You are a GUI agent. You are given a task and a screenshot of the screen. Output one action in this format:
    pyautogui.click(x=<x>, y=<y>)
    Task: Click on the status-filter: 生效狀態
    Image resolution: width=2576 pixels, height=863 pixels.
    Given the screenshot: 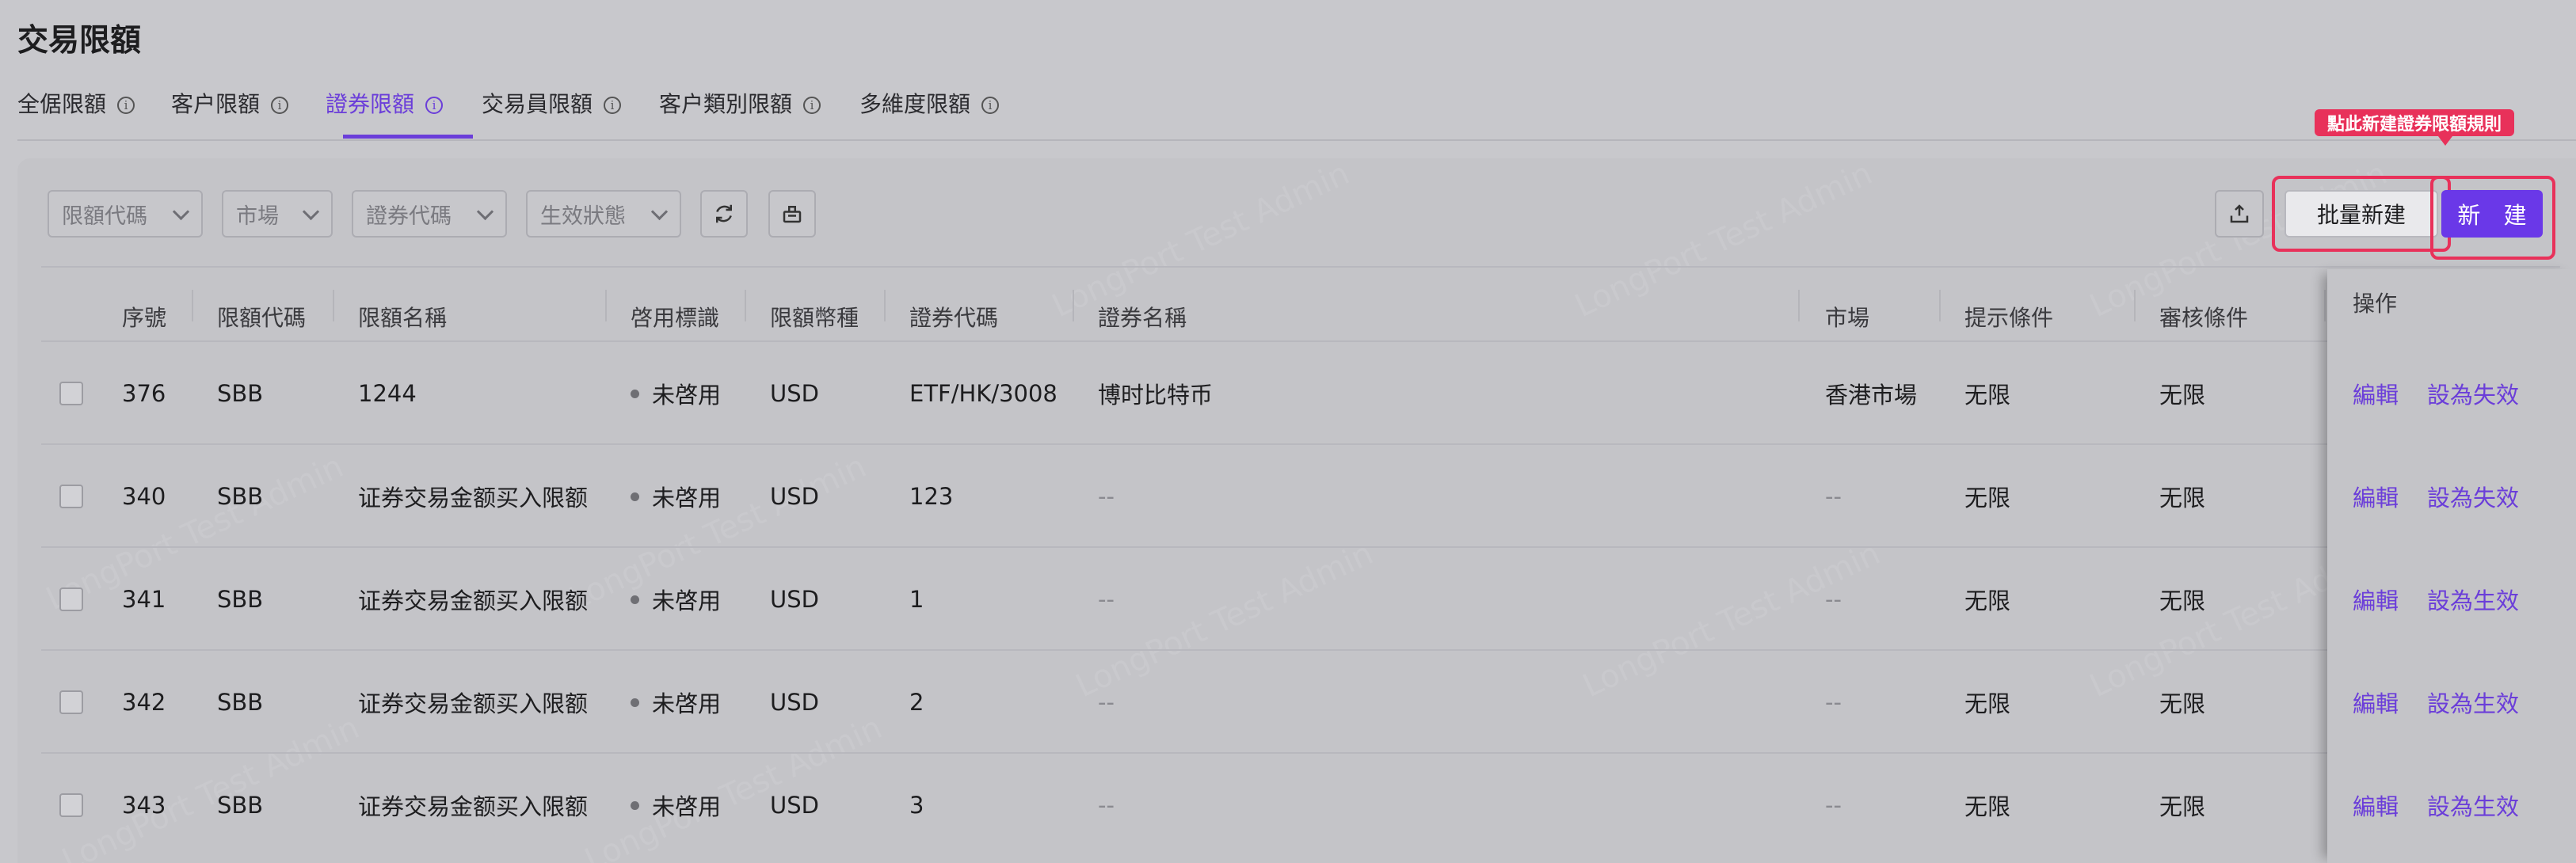 What is the action you would take?
    pyautogui.click(x=603, y=214)
    